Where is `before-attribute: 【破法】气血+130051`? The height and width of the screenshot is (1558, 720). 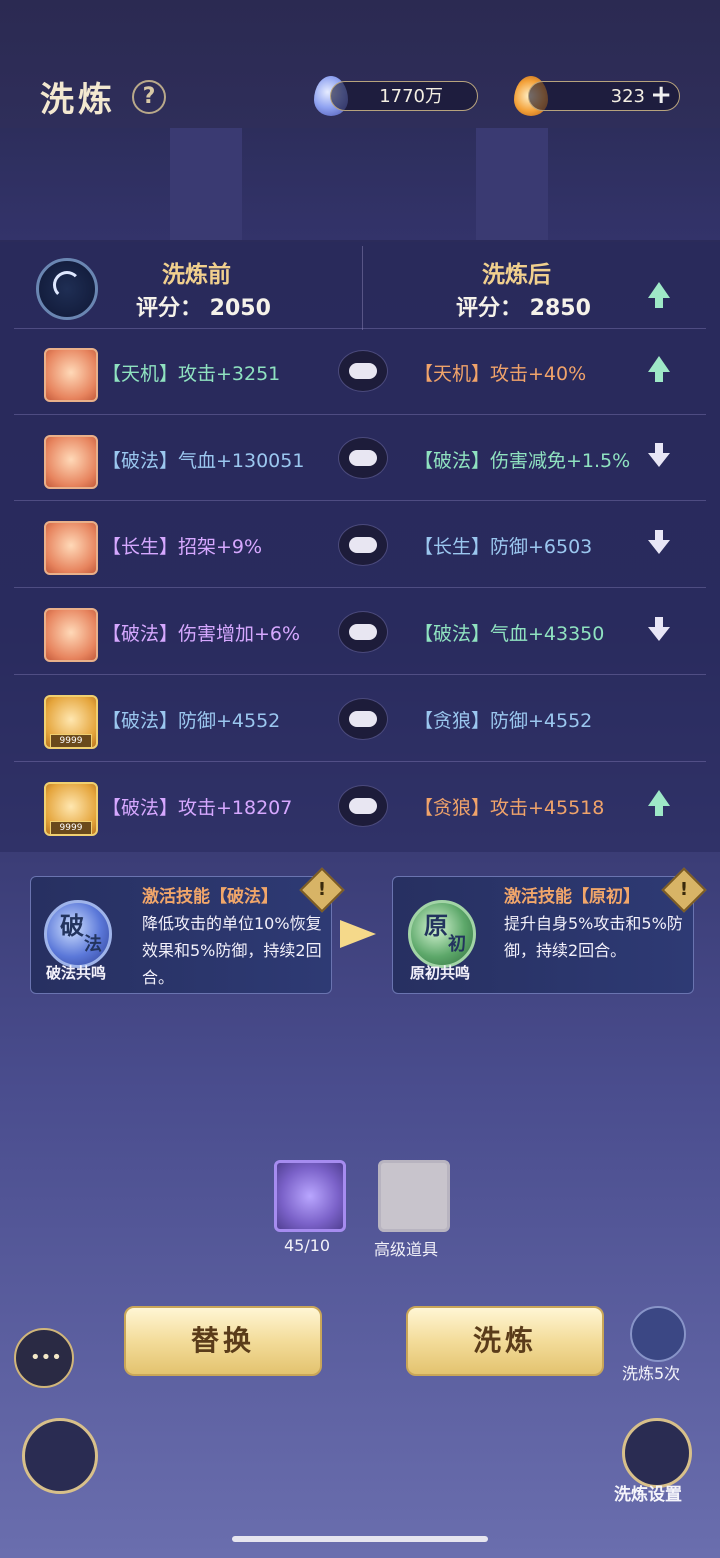 before-attribute: 【破法】气血+130051 is located at coordinates (203, 461).